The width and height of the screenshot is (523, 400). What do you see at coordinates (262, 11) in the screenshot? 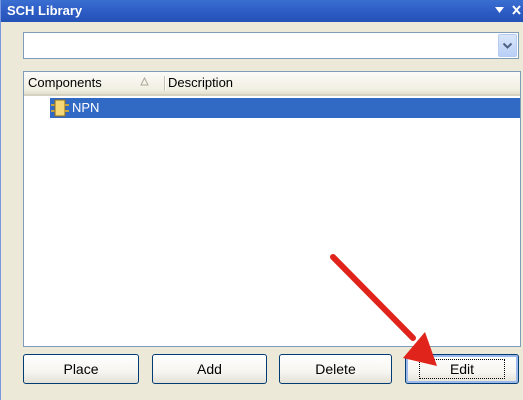
I see `panel-titlebar: SCH Library` at bounding box center [262, 11].